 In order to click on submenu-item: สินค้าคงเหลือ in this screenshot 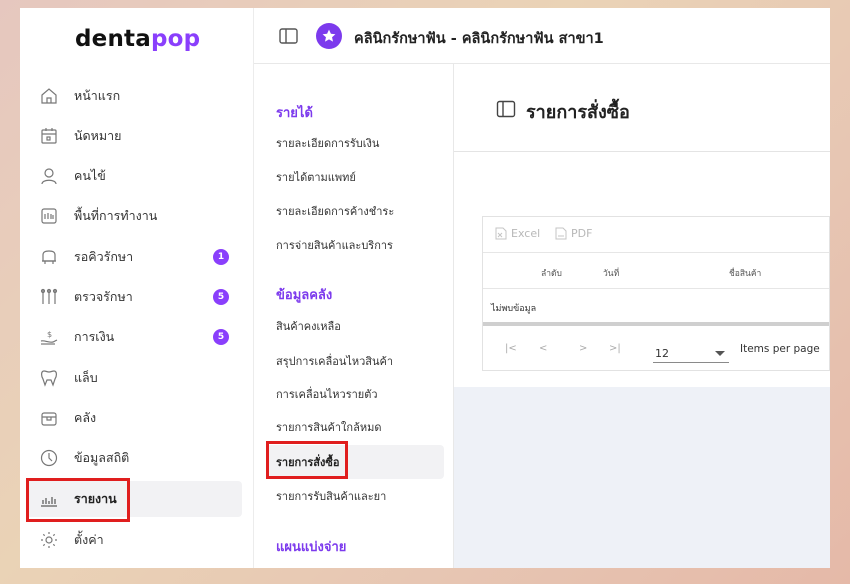, I will do `click(355, 326)`.